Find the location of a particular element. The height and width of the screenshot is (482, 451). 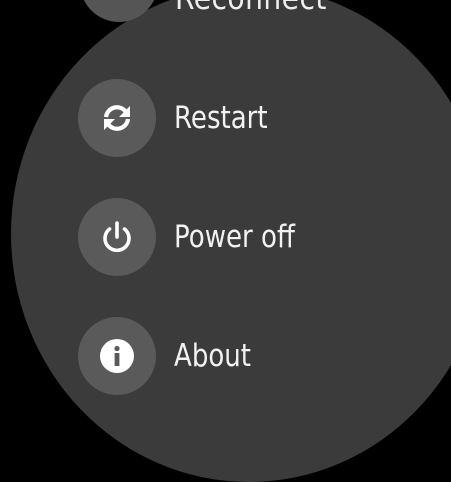

power-icon-button is located at coordinates (117, 237).